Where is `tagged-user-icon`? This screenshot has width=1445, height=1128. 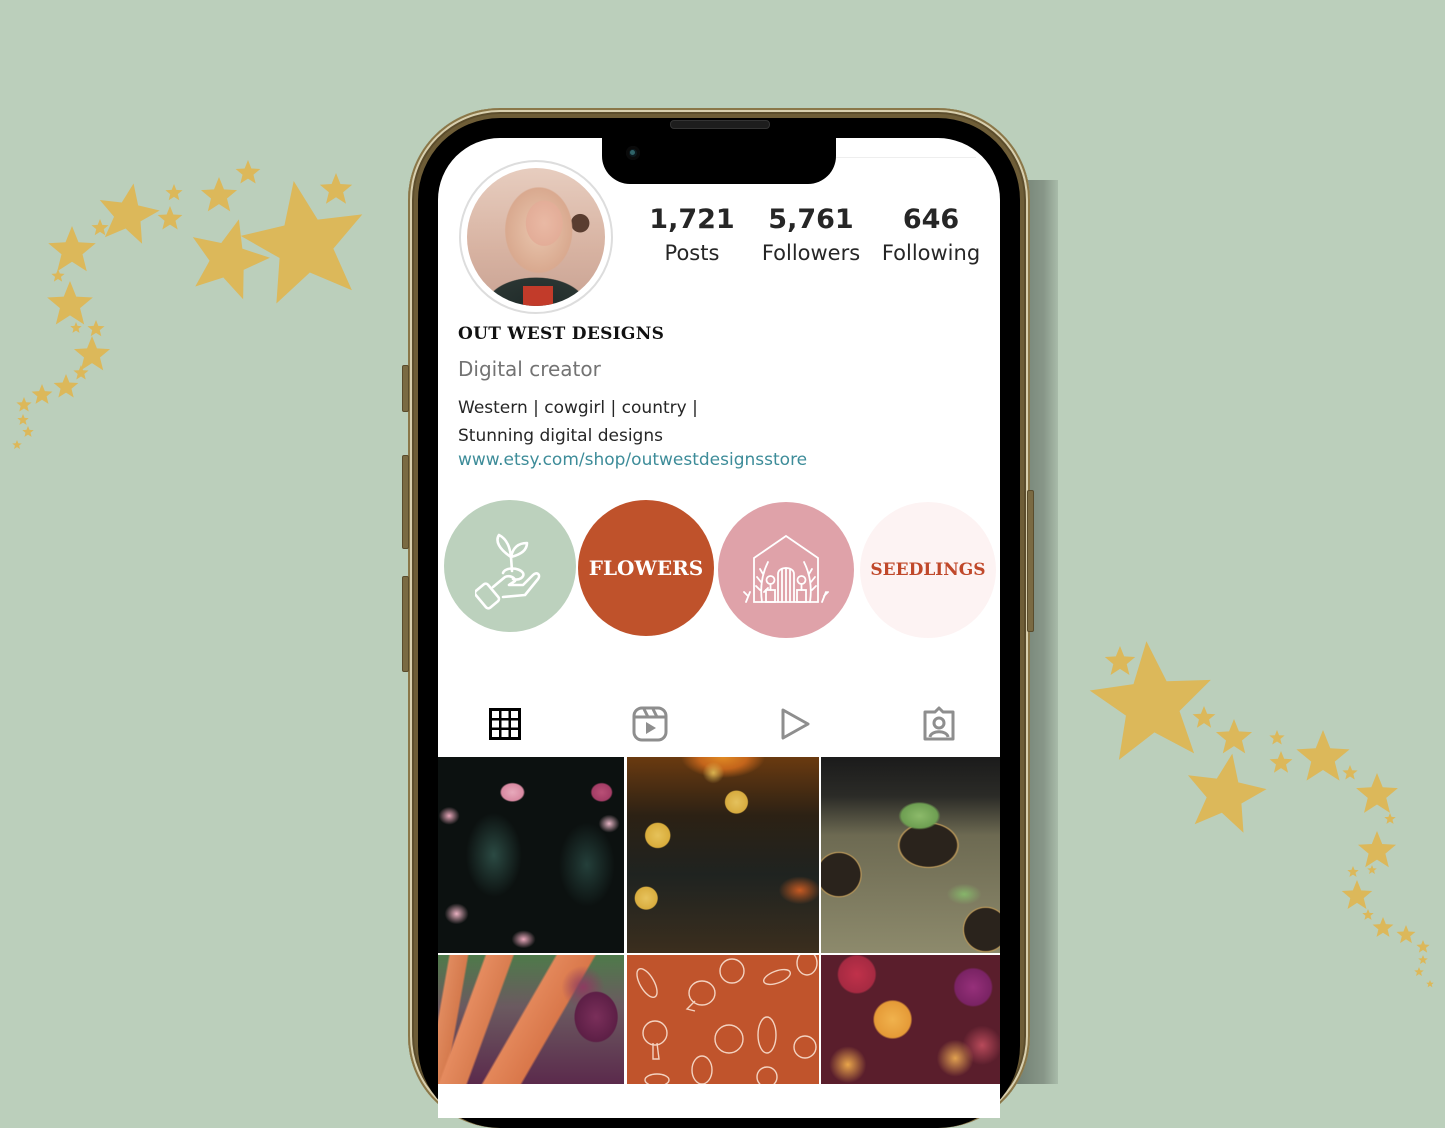 tagged-user-icon is located at coordinates (939, 723).